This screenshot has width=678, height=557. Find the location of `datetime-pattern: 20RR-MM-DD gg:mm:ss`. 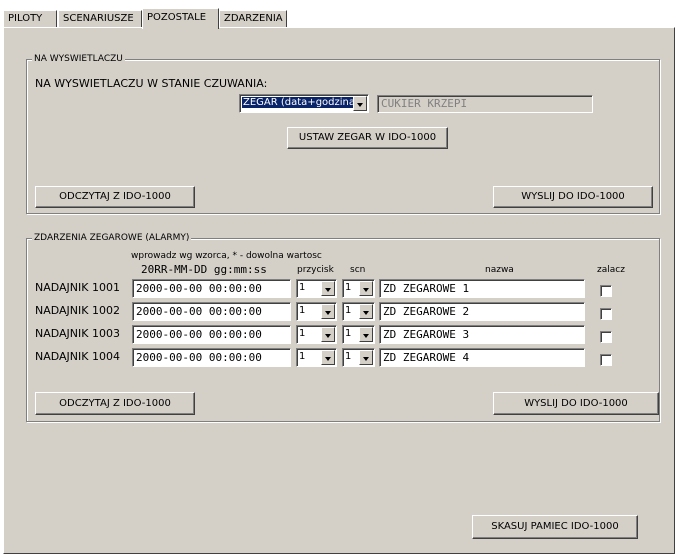

datetime-pattern: 20RR-MM-DD gg:mm:ss is located at coordinates (204, 269).